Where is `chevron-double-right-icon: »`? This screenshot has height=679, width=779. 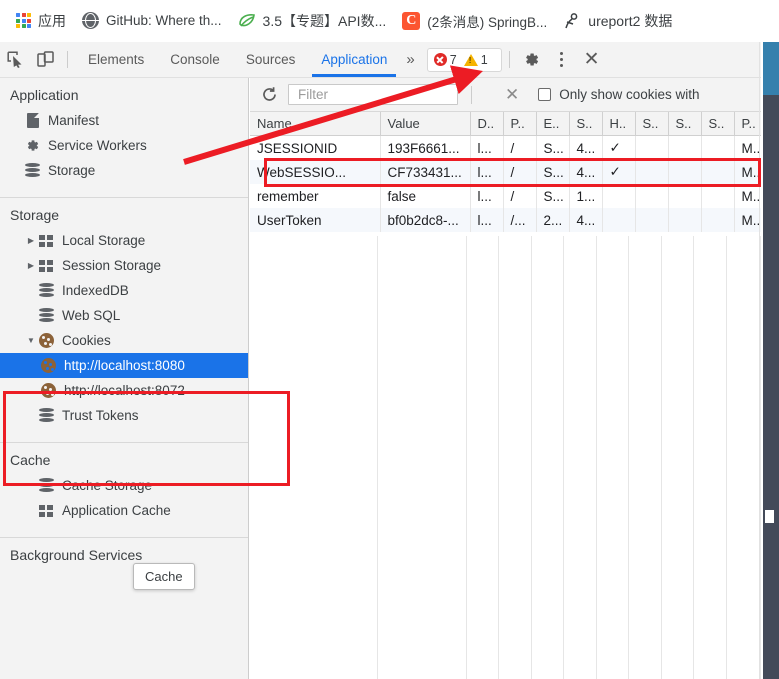
chevron-double-right-icon: » is located at coordinates (410, 59).